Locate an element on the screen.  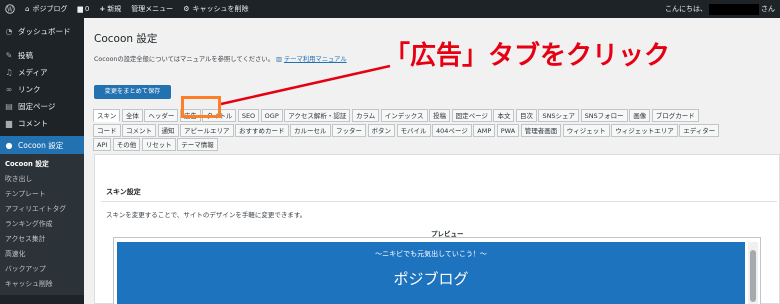
redacted-username is located at coordinates (734, 9).